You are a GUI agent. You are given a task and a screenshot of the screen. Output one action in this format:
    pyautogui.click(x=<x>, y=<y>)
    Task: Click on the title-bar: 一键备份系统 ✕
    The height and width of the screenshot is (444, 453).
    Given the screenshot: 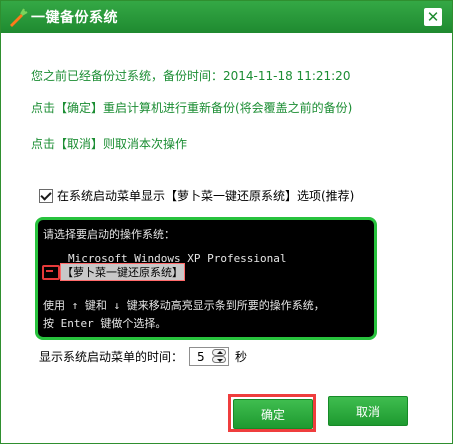 What is the action you would take?
    pyautogui.click(x=226, y=17)
    